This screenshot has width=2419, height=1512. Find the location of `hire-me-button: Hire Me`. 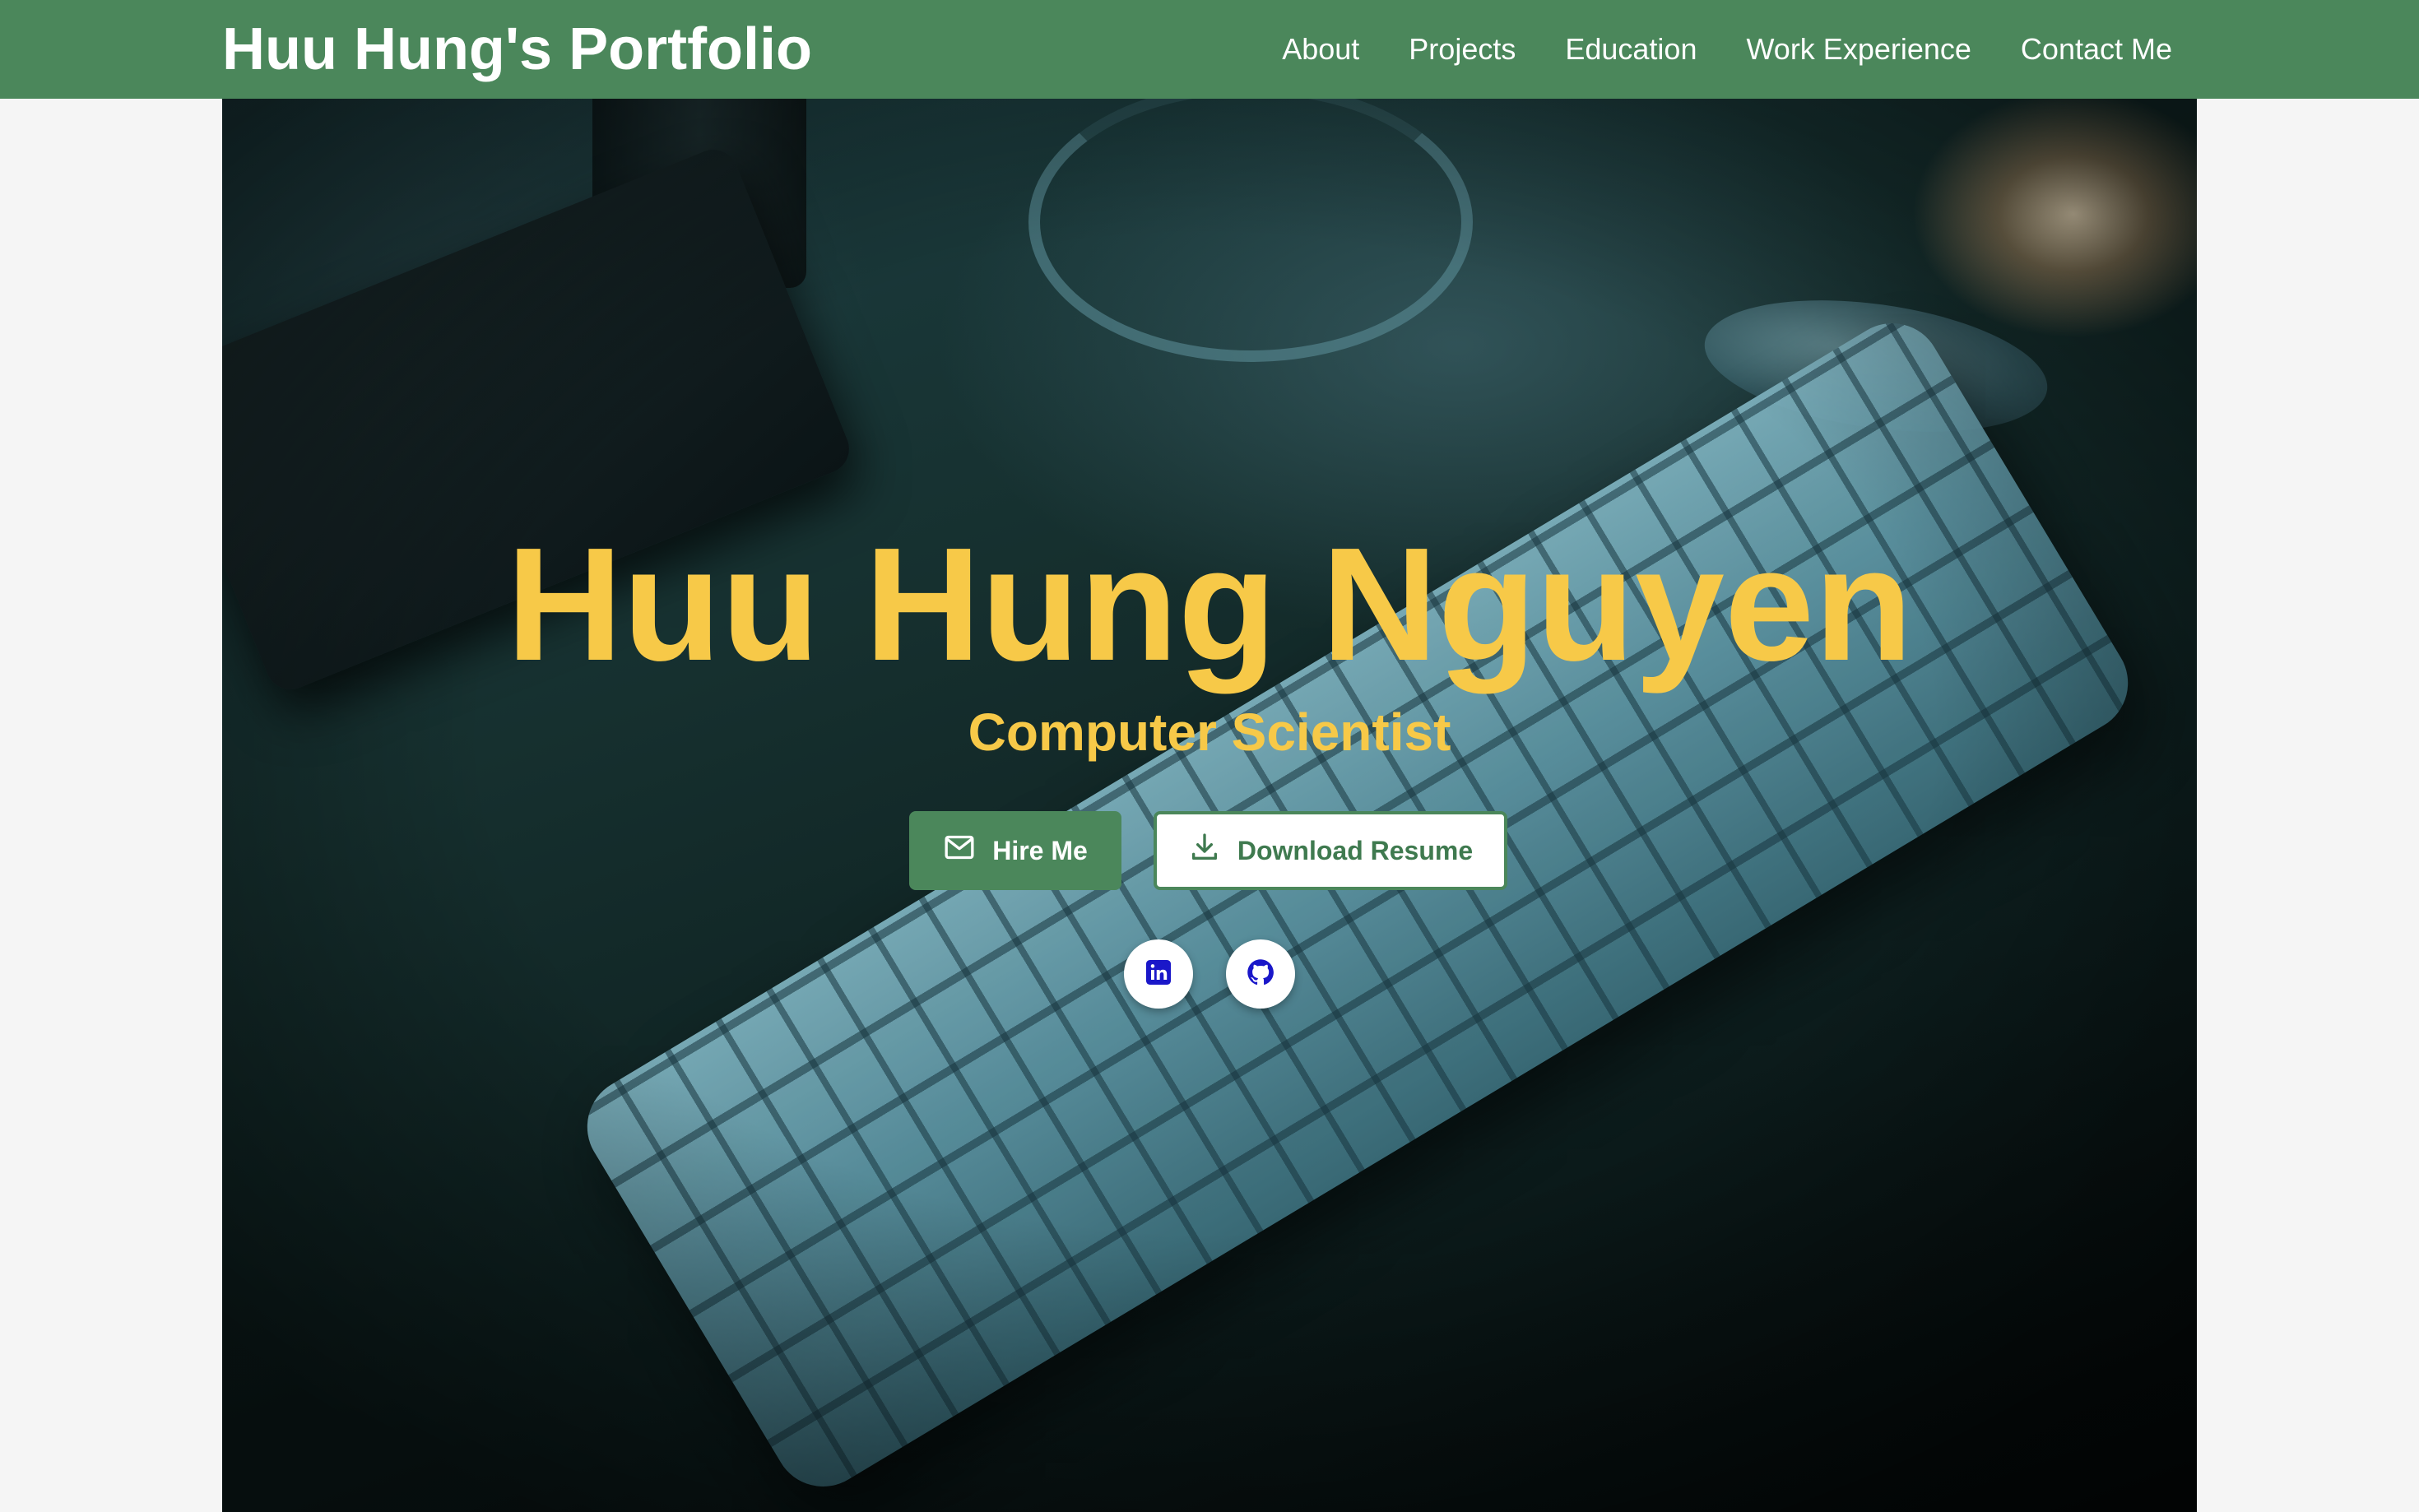

hire-me-button: Hire Me is located at coordinates (1015, 850).